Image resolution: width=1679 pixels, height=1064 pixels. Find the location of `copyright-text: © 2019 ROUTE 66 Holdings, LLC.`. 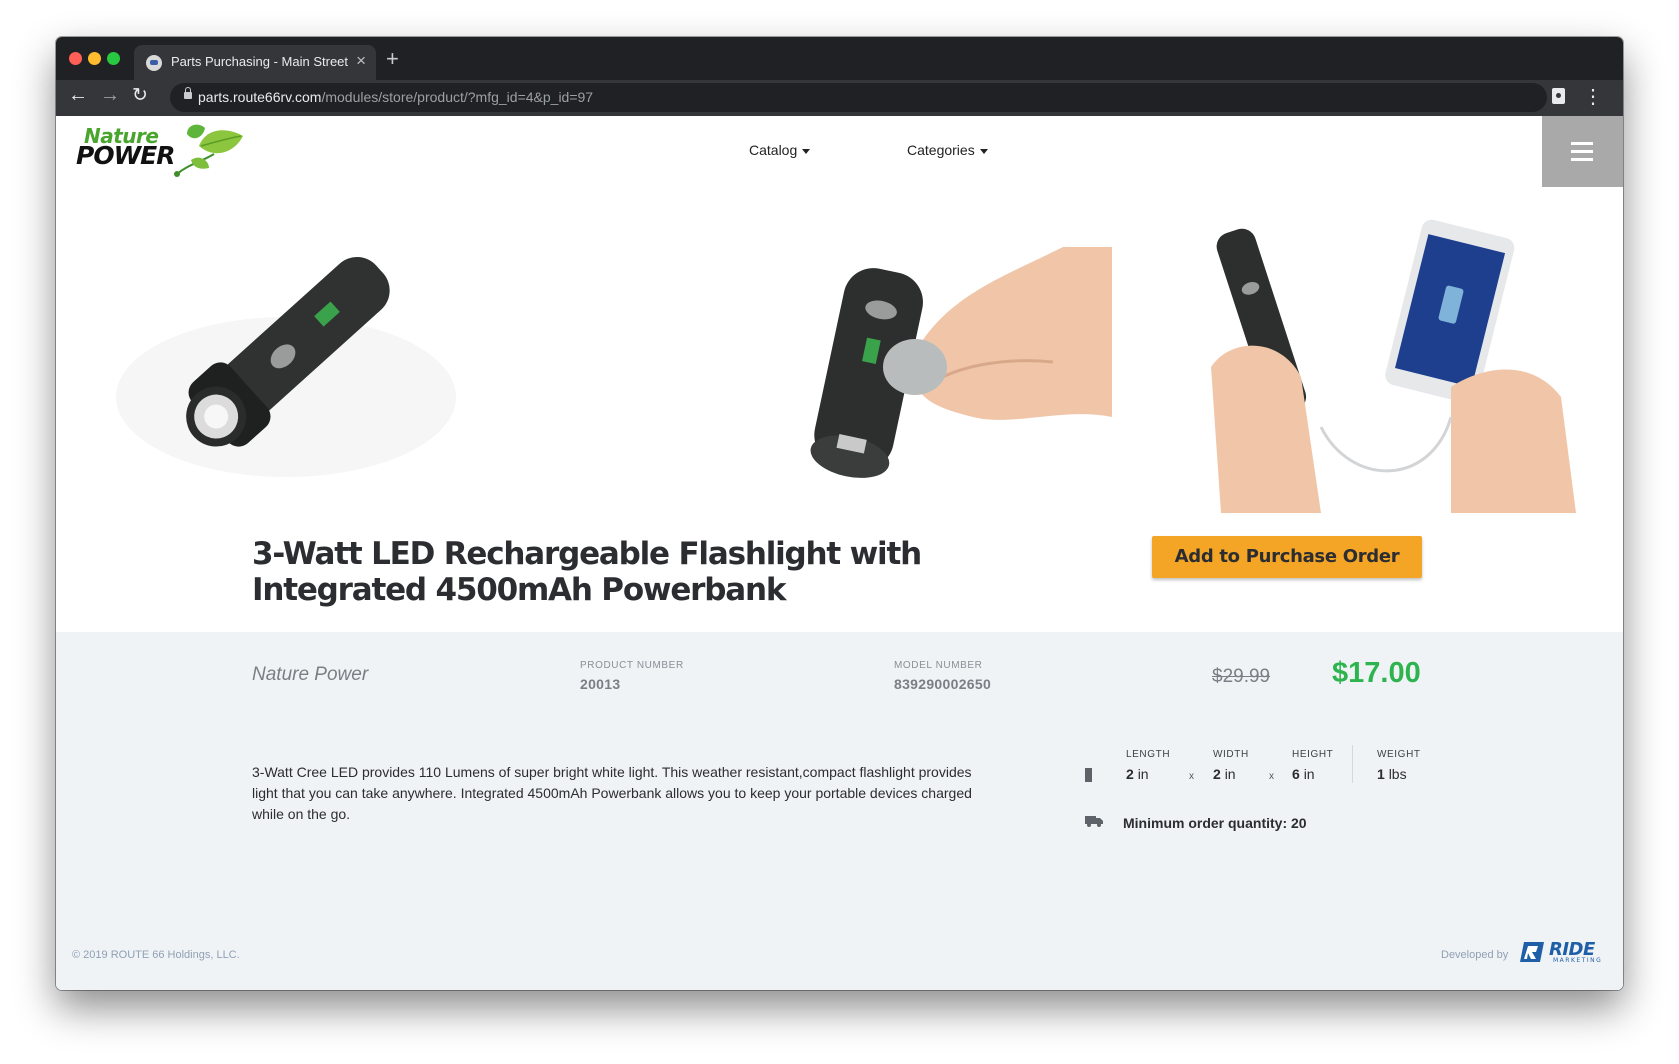

copyright-text: © 2019 ROUTE 66 Holdings, LLC. is located at coordinates (156, 955).